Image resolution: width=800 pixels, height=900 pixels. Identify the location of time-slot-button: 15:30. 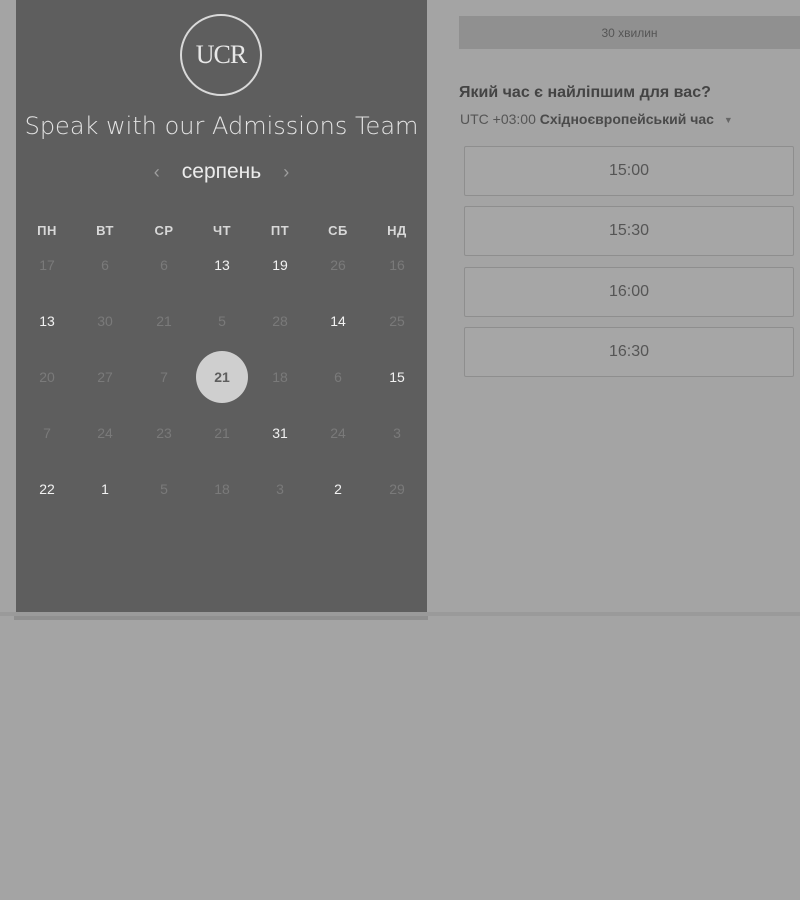
(629, 231).